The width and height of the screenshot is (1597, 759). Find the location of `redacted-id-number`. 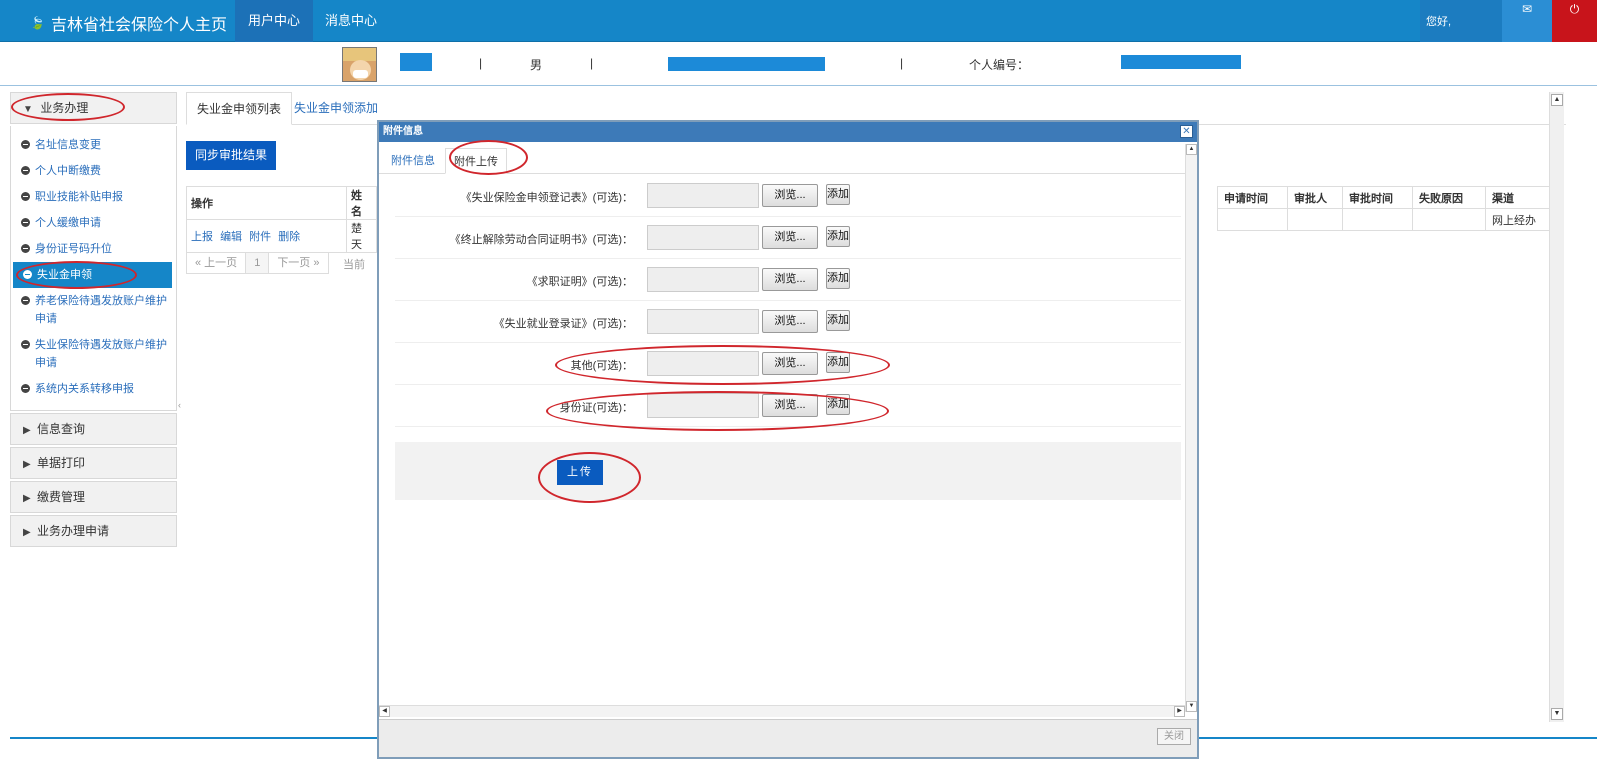

redacted-id-number is located at coordinates (746, 64).